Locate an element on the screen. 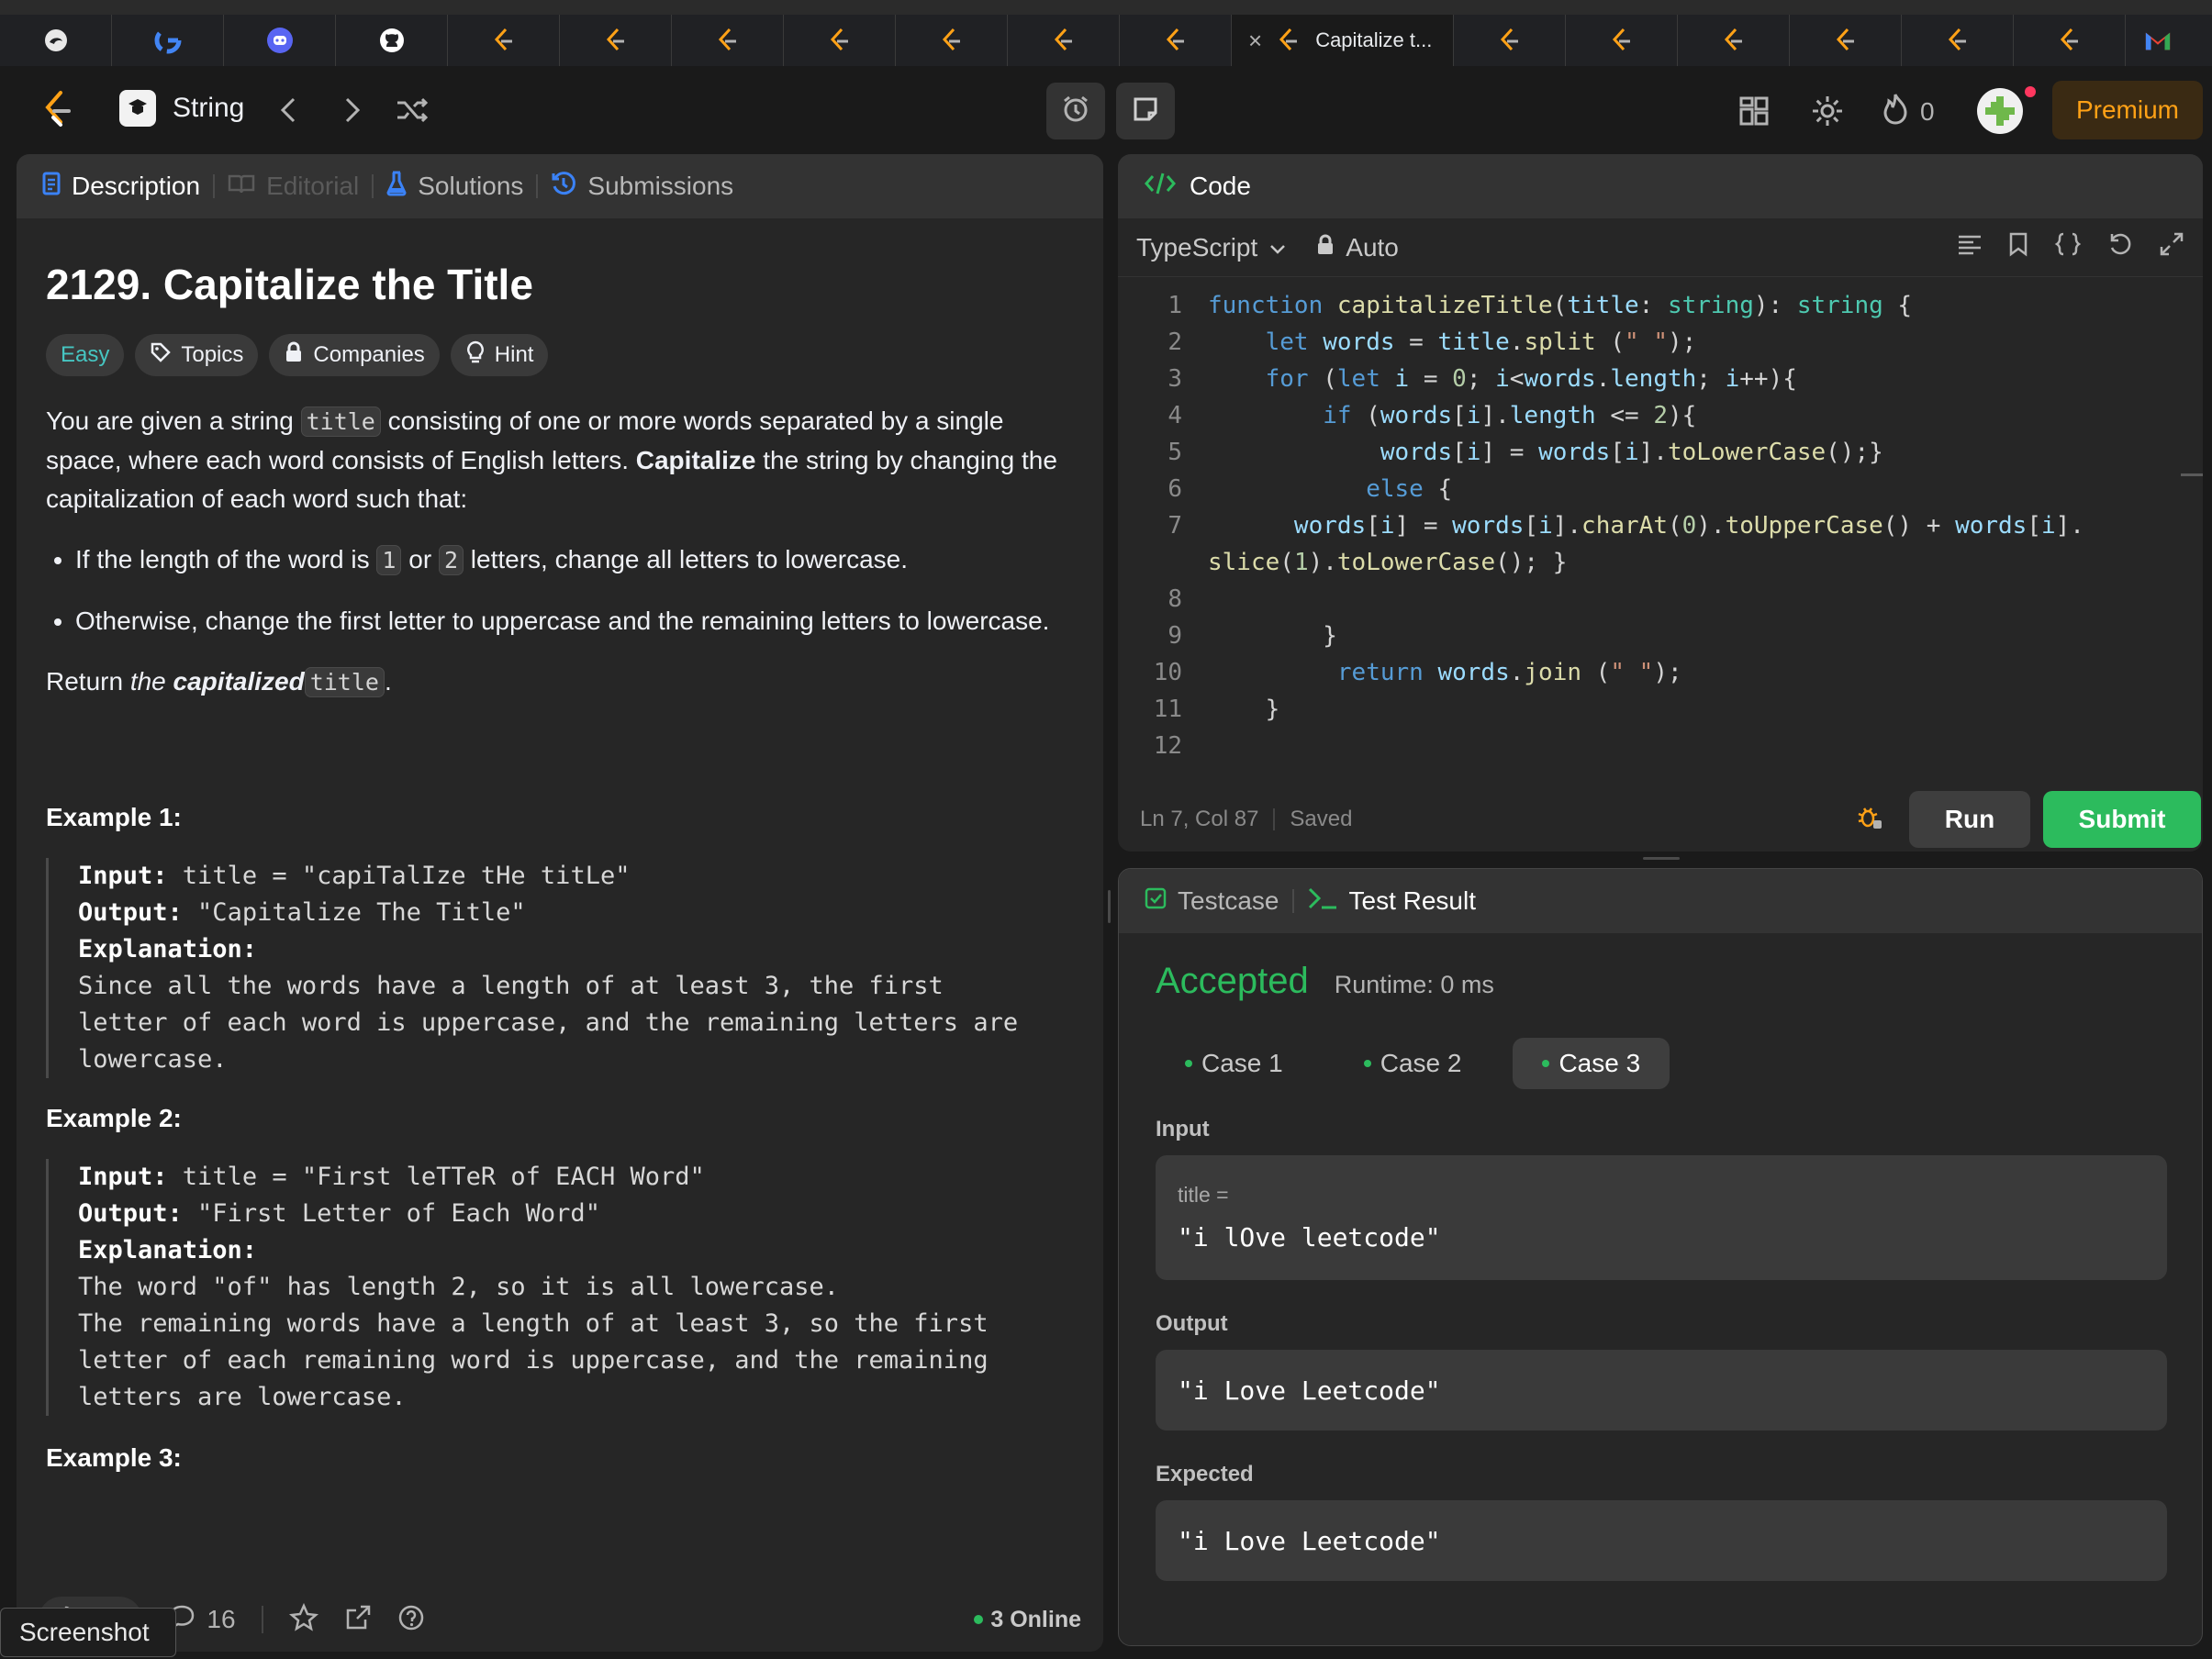 Image resolution: width=2212 pixels, height=1659 pixels. horizontal-splitter is located at coordinates (1661, 858).